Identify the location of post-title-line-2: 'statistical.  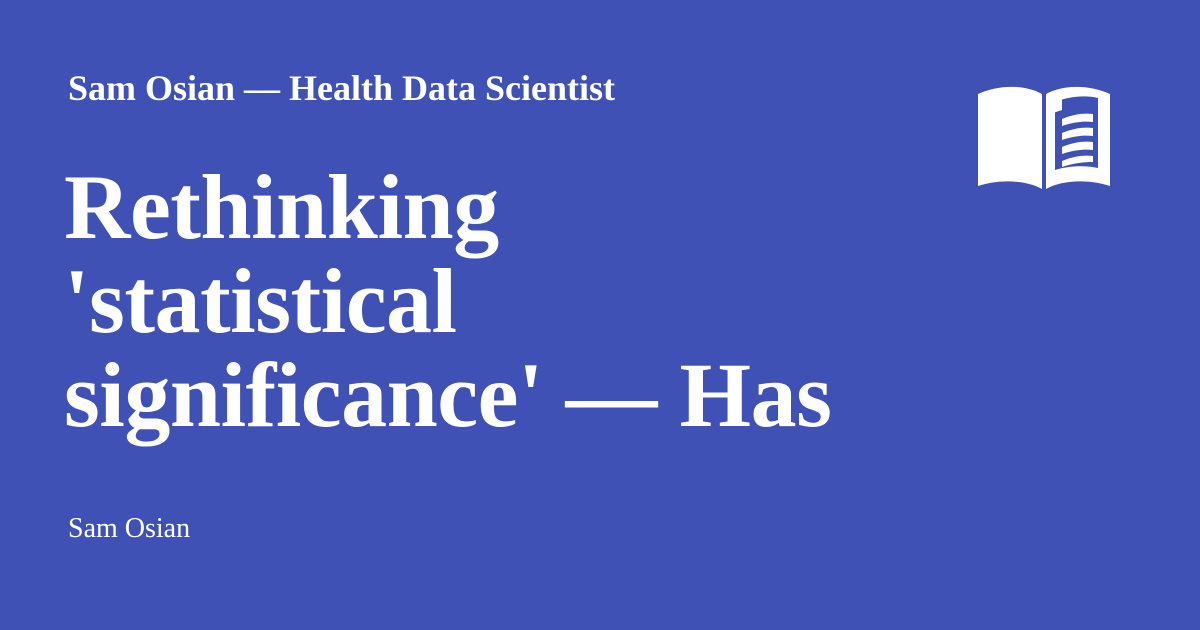
(260, 301).